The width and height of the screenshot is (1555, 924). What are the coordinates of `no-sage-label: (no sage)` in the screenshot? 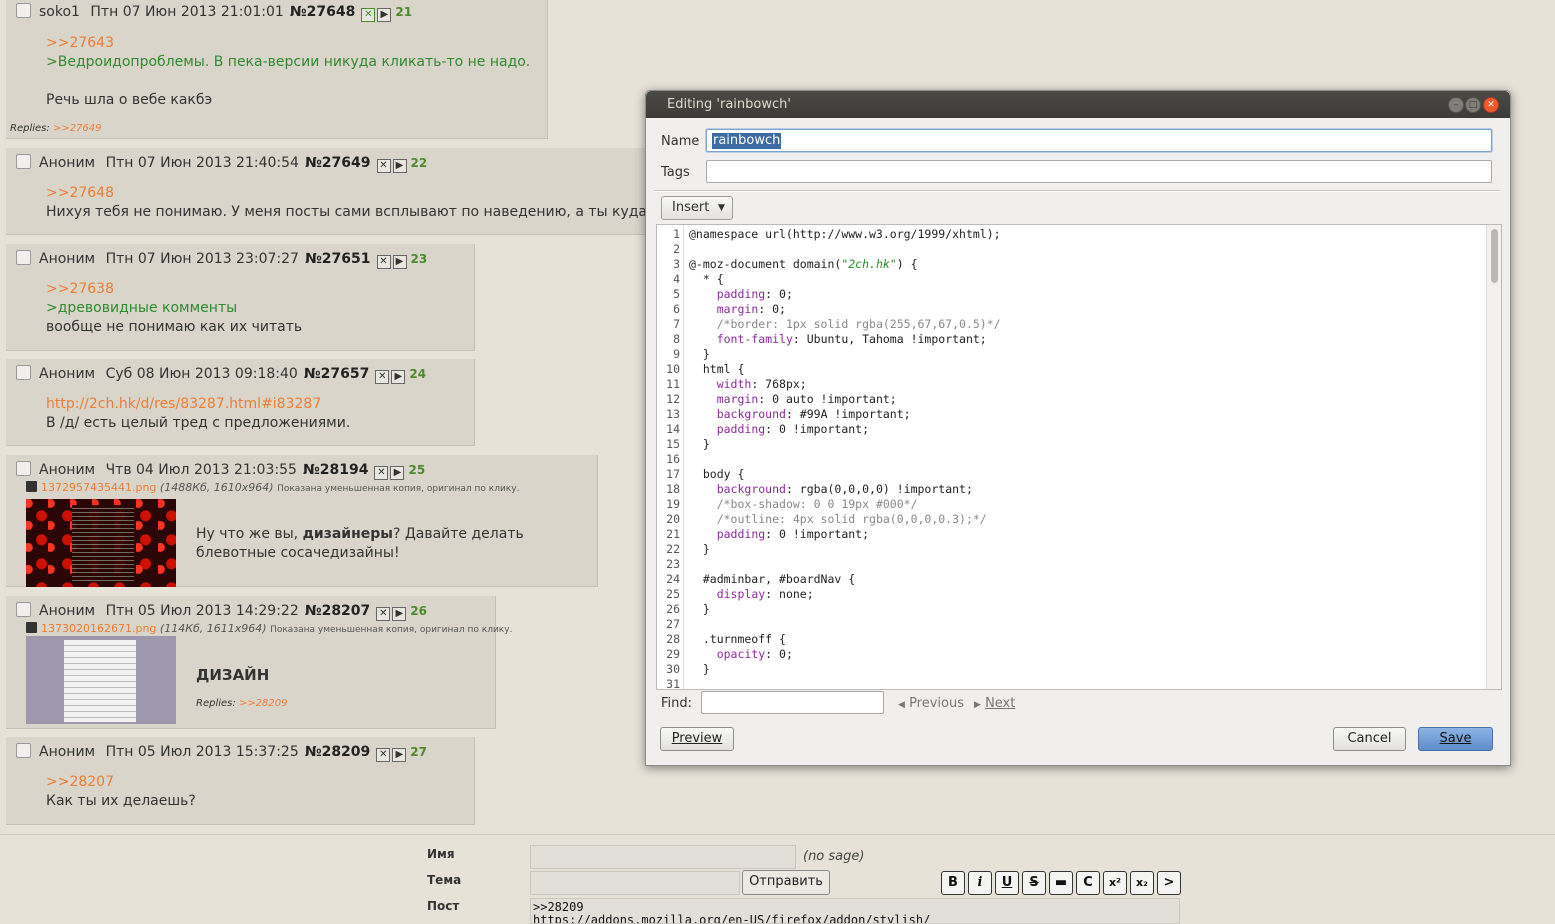 It's located at (834, 856).